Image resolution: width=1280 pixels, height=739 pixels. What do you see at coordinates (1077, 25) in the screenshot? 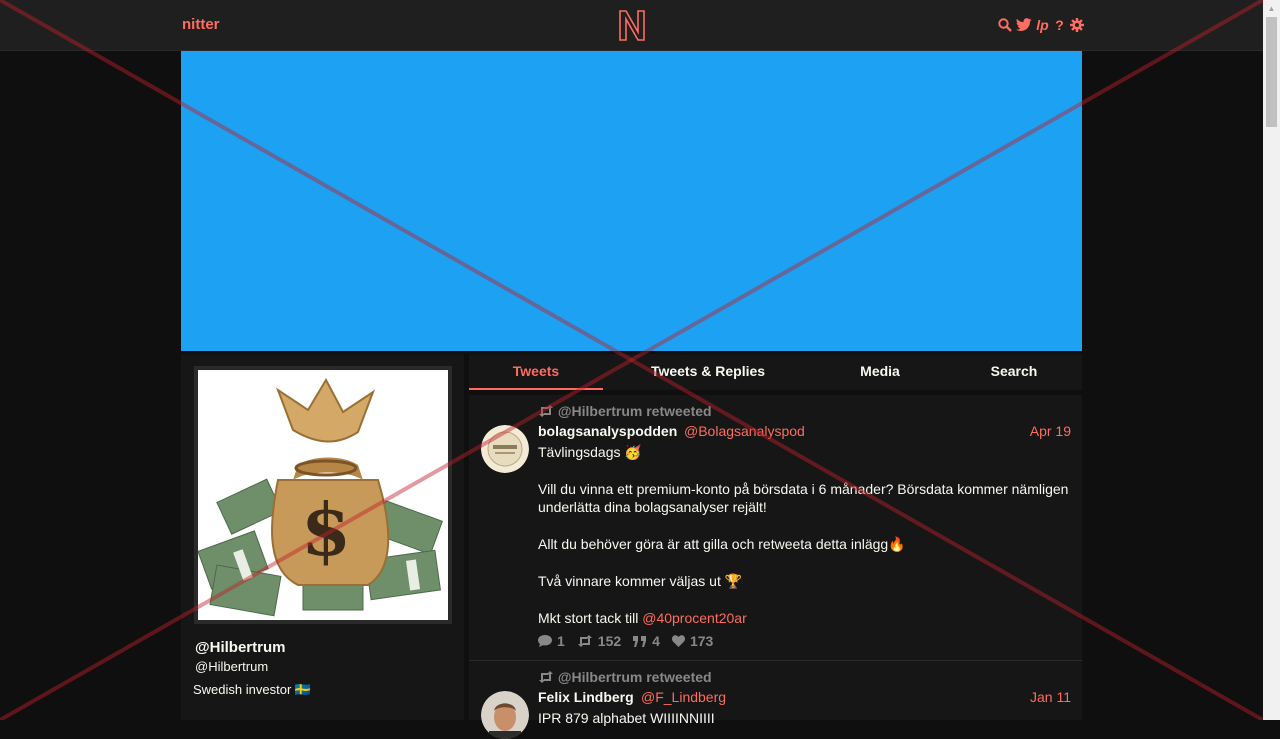
I see `settings-icon` at bounding box center [1077, 25].